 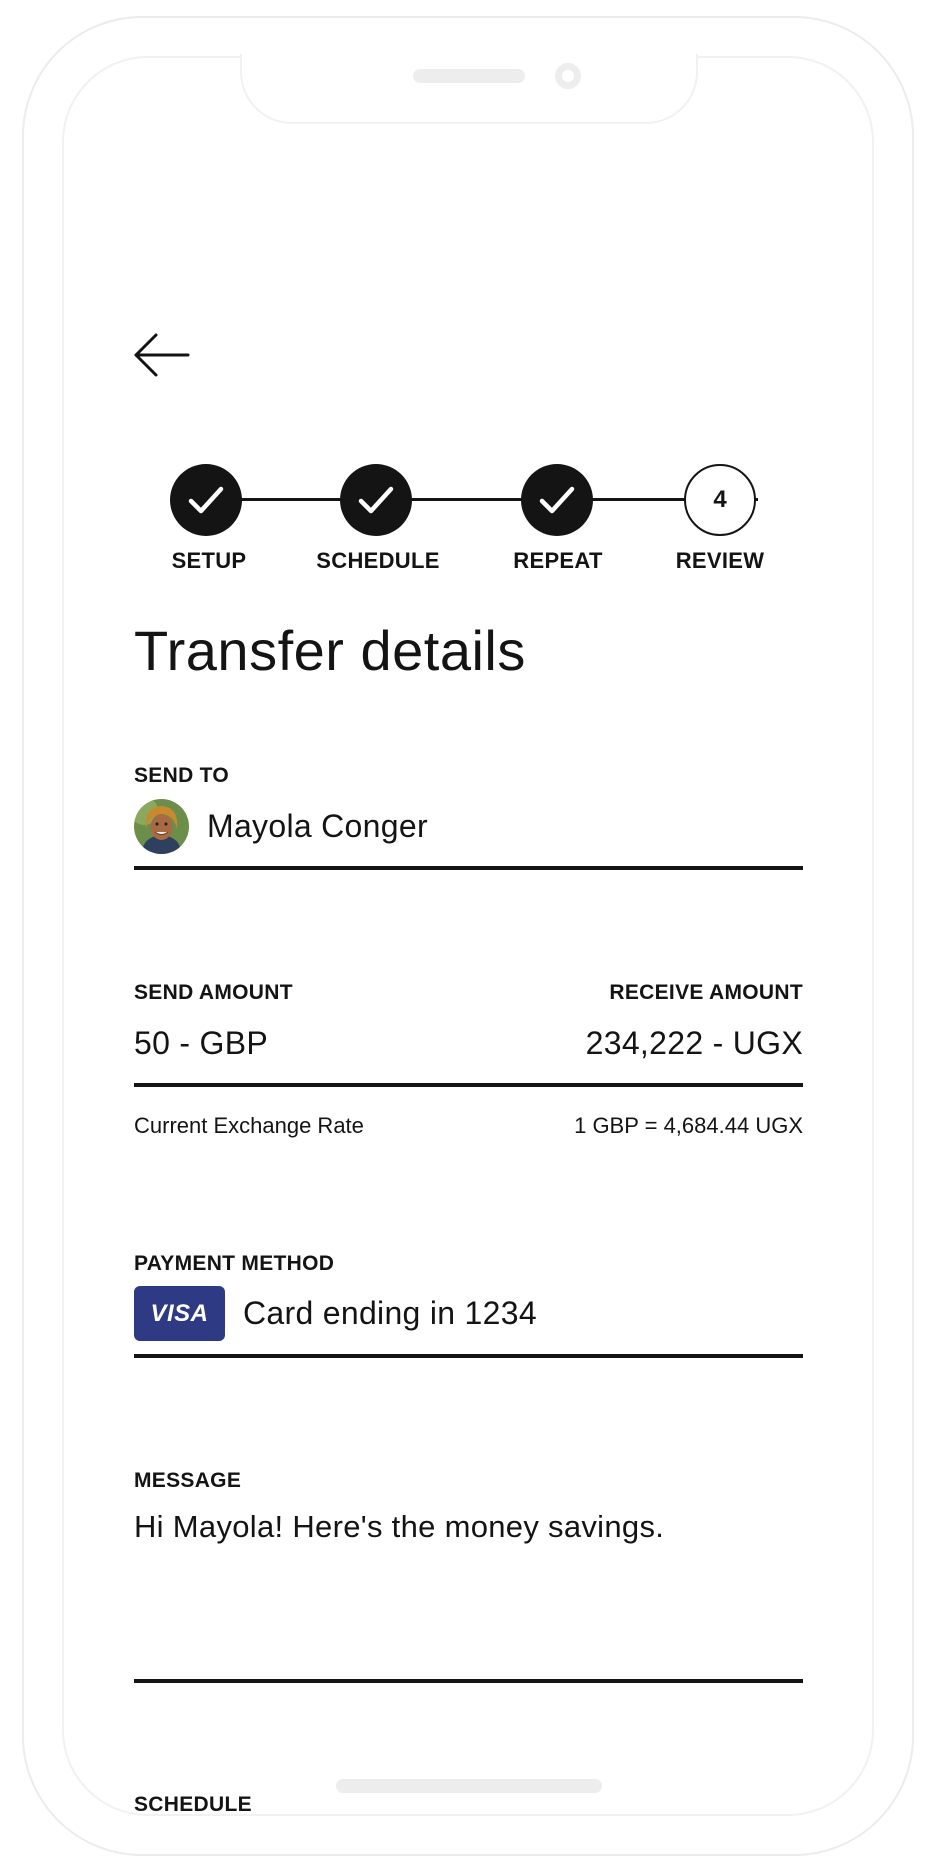 I want to click on message-underline, so click(x=468, y=1681).